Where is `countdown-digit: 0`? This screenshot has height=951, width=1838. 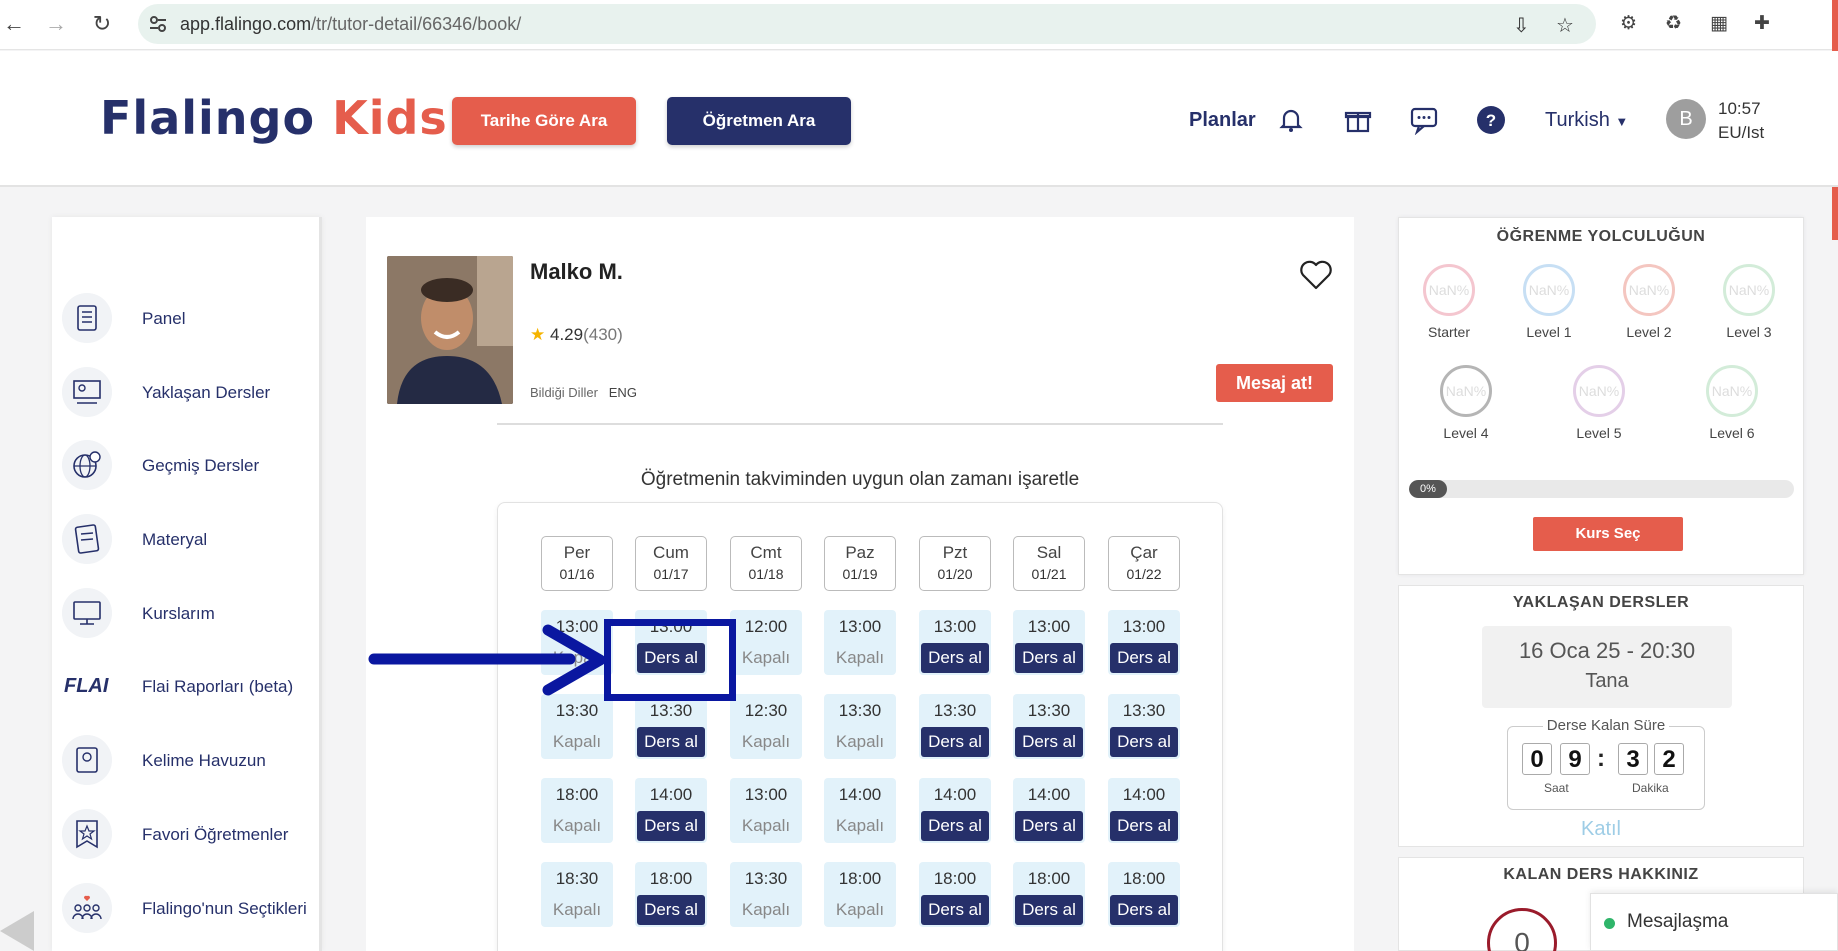 countdown-digit: 0 is located at coordinates (1537, 759).